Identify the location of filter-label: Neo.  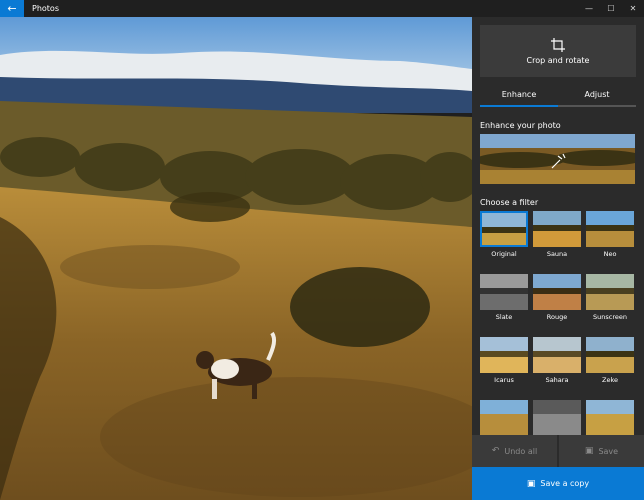
(610, 254).